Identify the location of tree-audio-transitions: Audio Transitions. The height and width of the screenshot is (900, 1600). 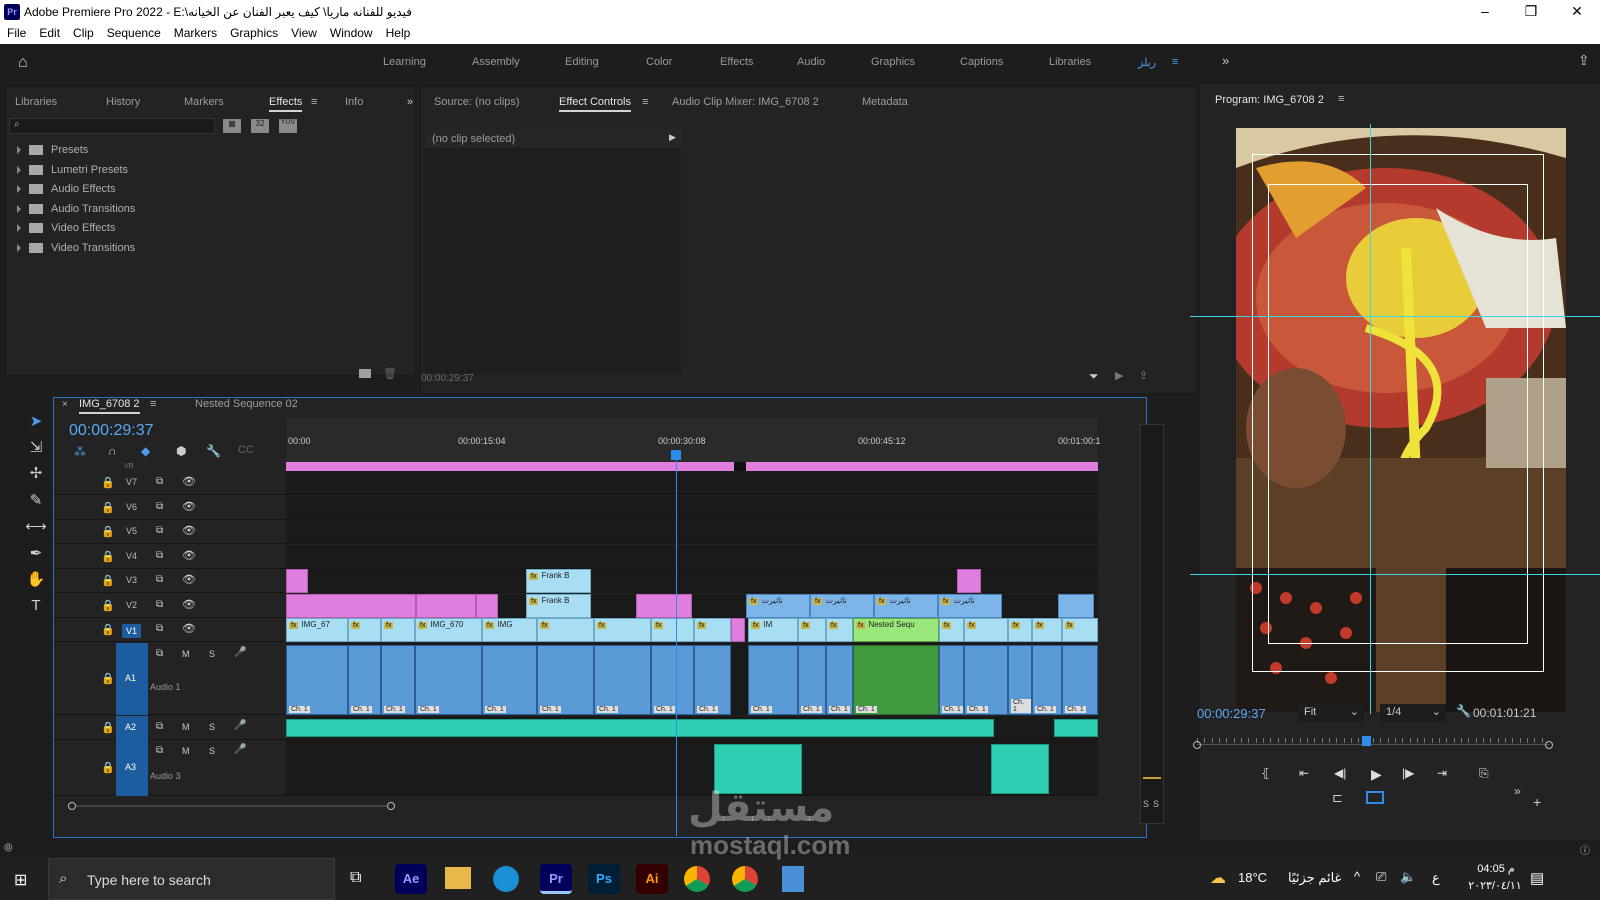
(76, 213).